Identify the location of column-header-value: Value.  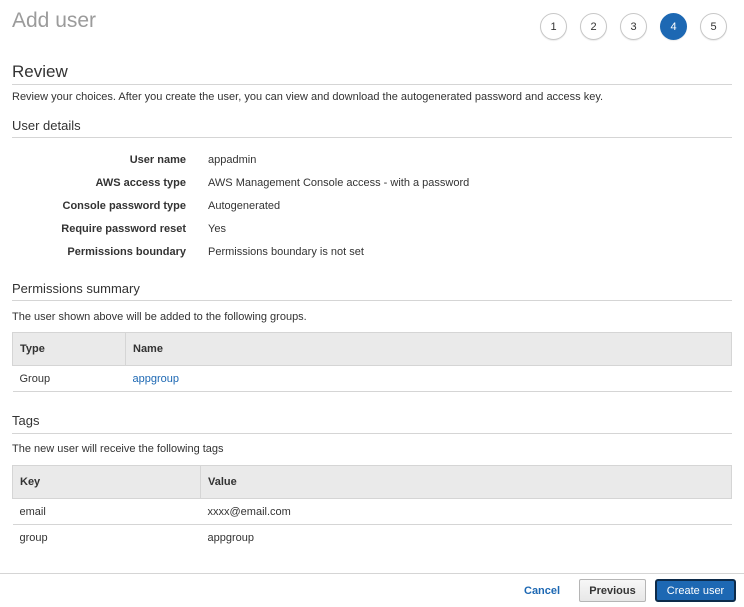
(466, 482).